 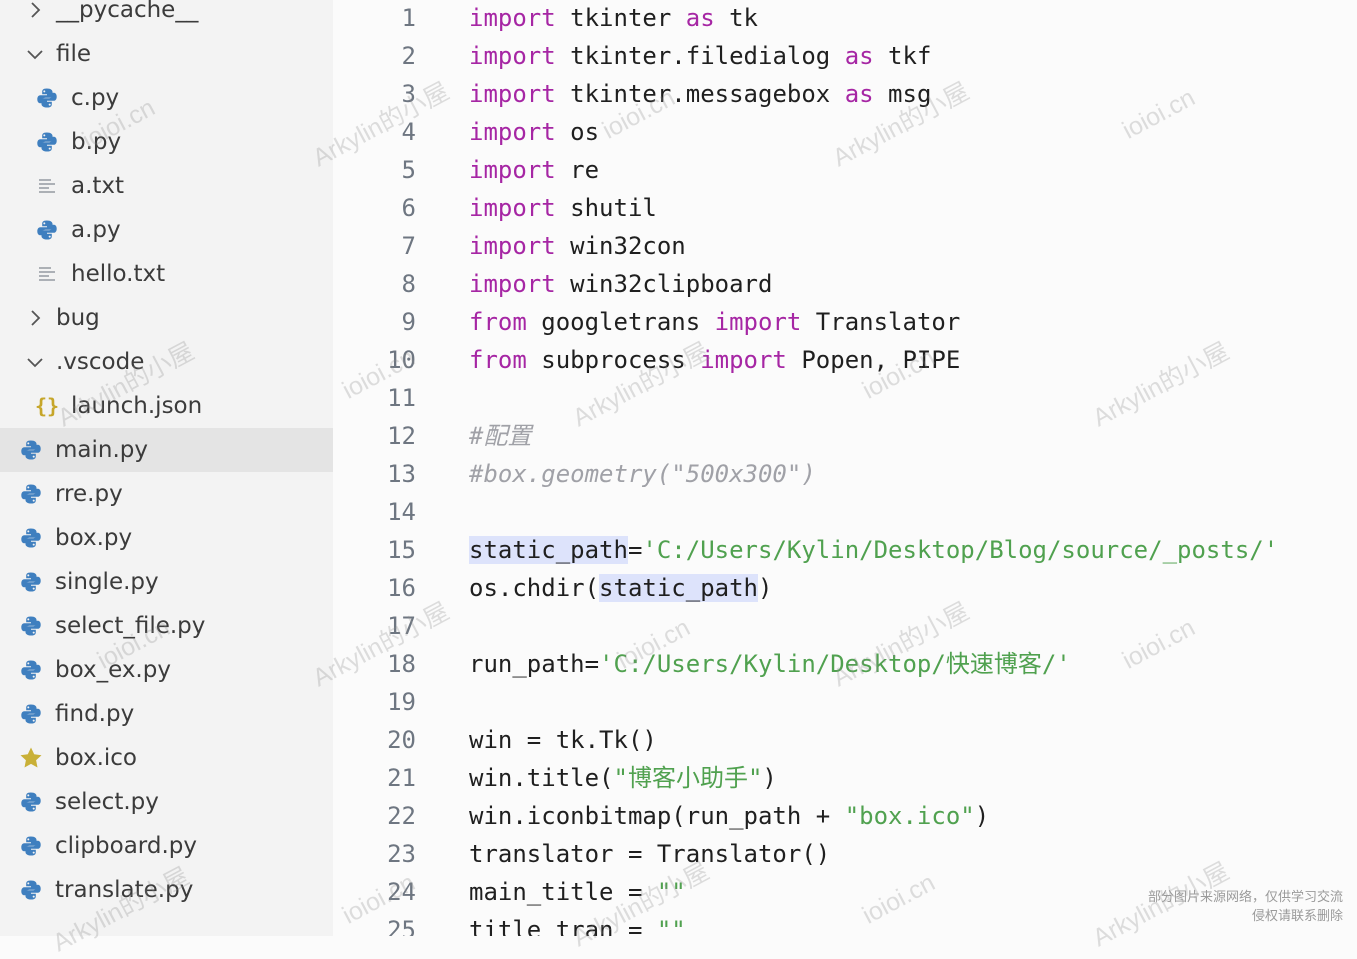 What do you see at coordinates (401, 816) in the screenshot?
I see `line-number: 22` at bounding box center [401, 816].